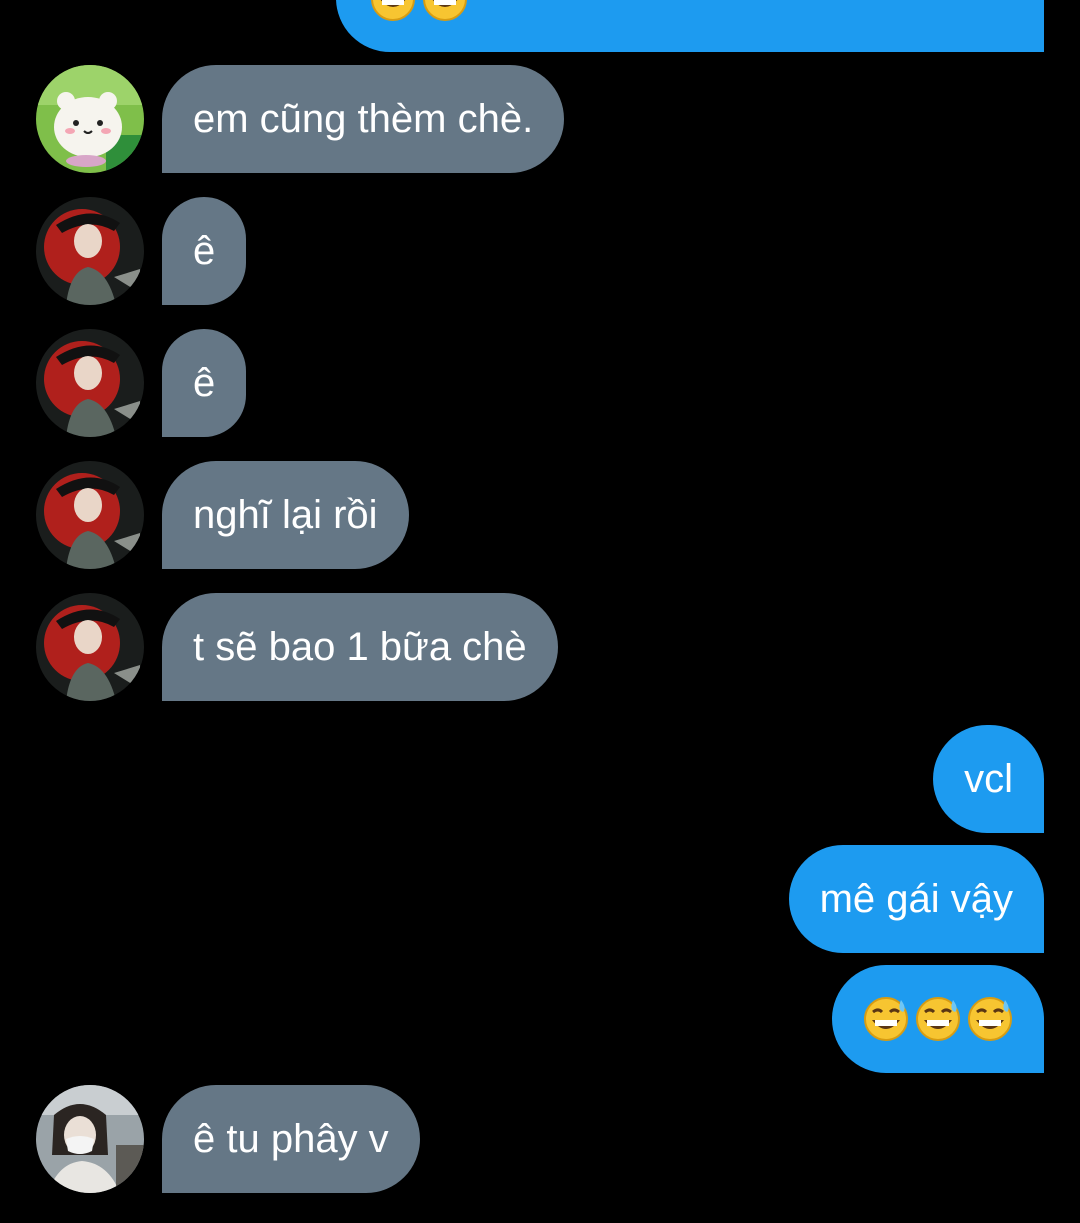 The image size is (1080, 1223). I want to click on incoming-message-bubble: nghĩ lại rồi, so click(285, 515).